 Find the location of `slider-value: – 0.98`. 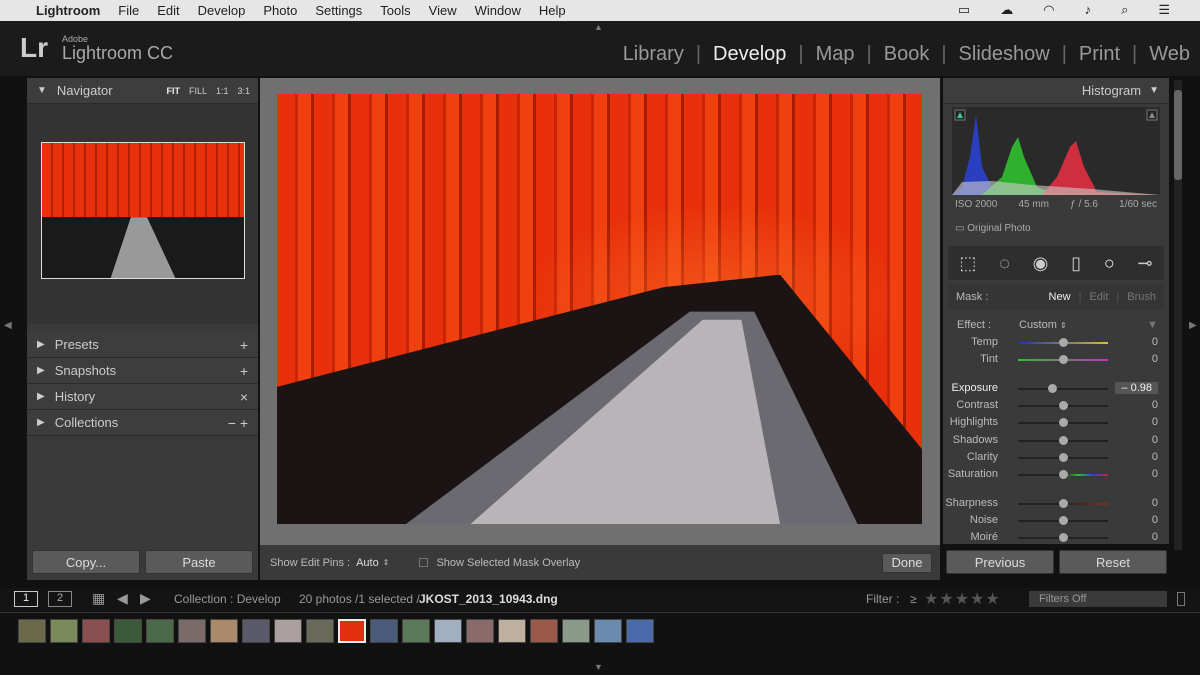

slider-value: – 0.98 is located at coordinates (1136, 388).